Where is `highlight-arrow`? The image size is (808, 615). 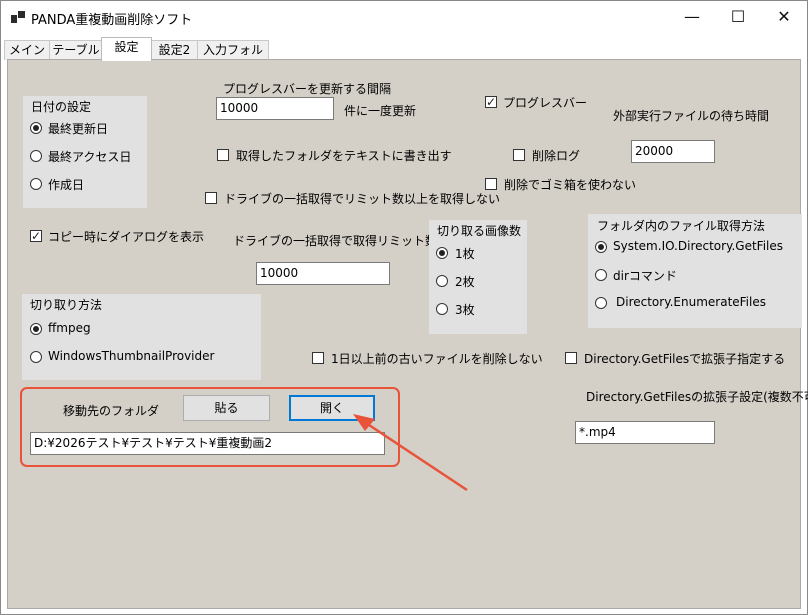 highlight-arrow is located at coordinates (410, 453).